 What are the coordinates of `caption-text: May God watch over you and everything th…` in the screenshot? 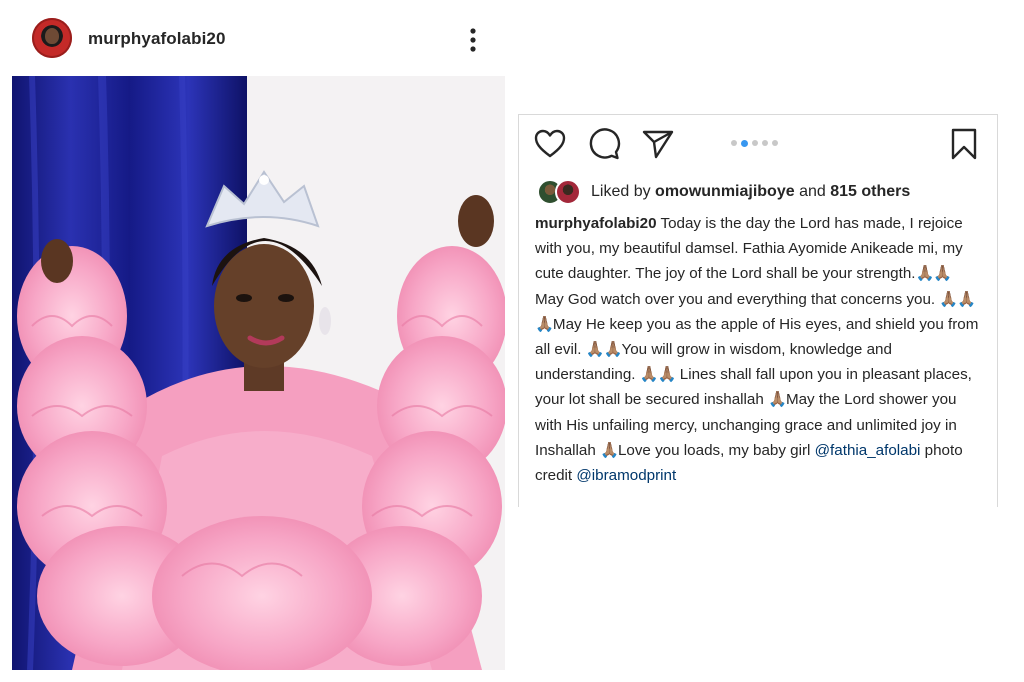 It's located at (737, 299).